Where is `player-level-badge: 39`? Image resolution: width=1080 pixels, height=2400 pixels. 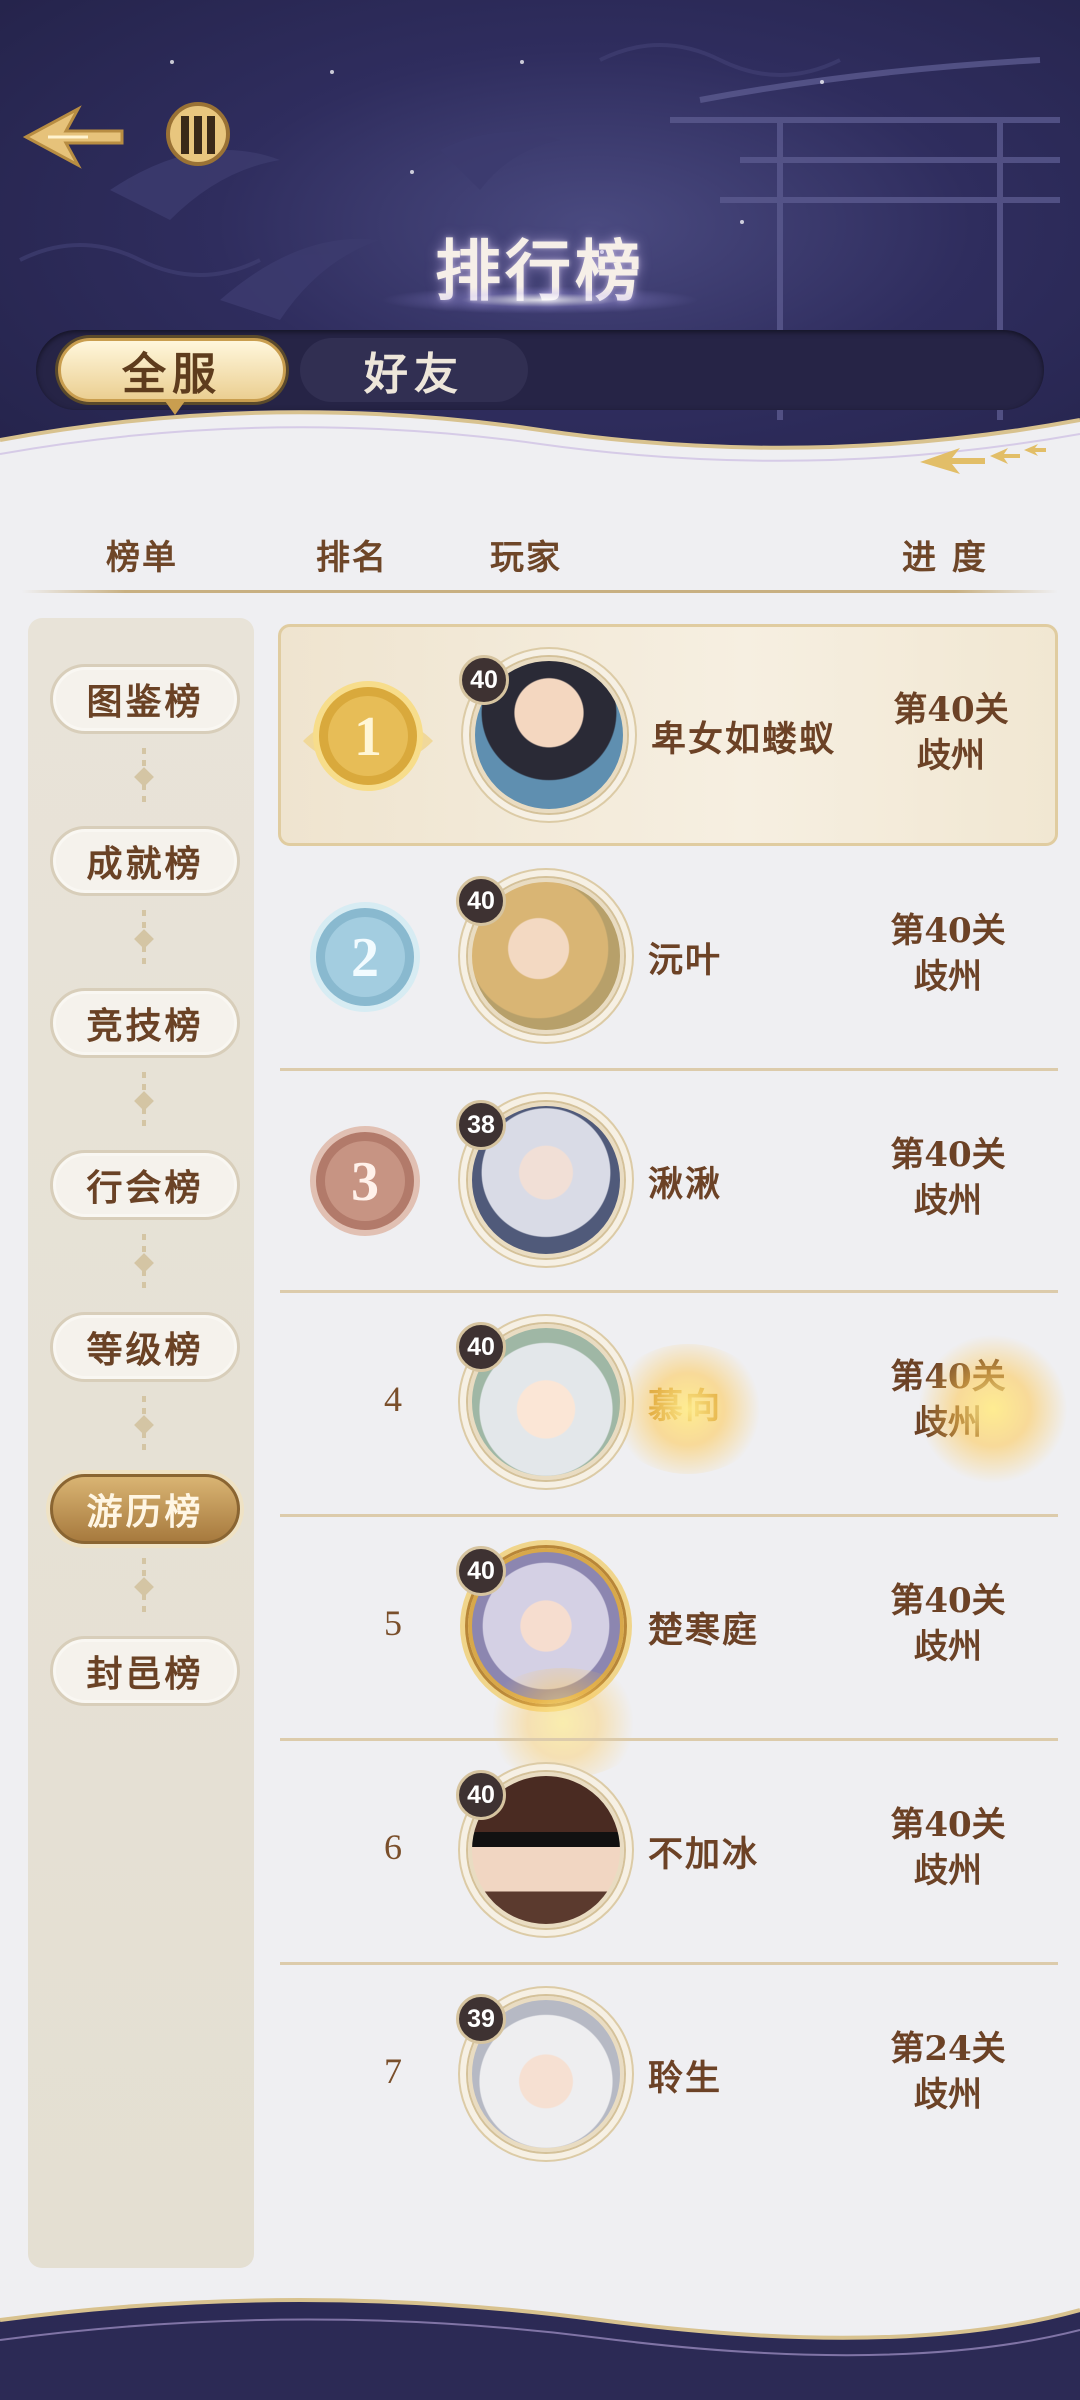 player-level-badge: 39 is located at coordinates (481, 2019).